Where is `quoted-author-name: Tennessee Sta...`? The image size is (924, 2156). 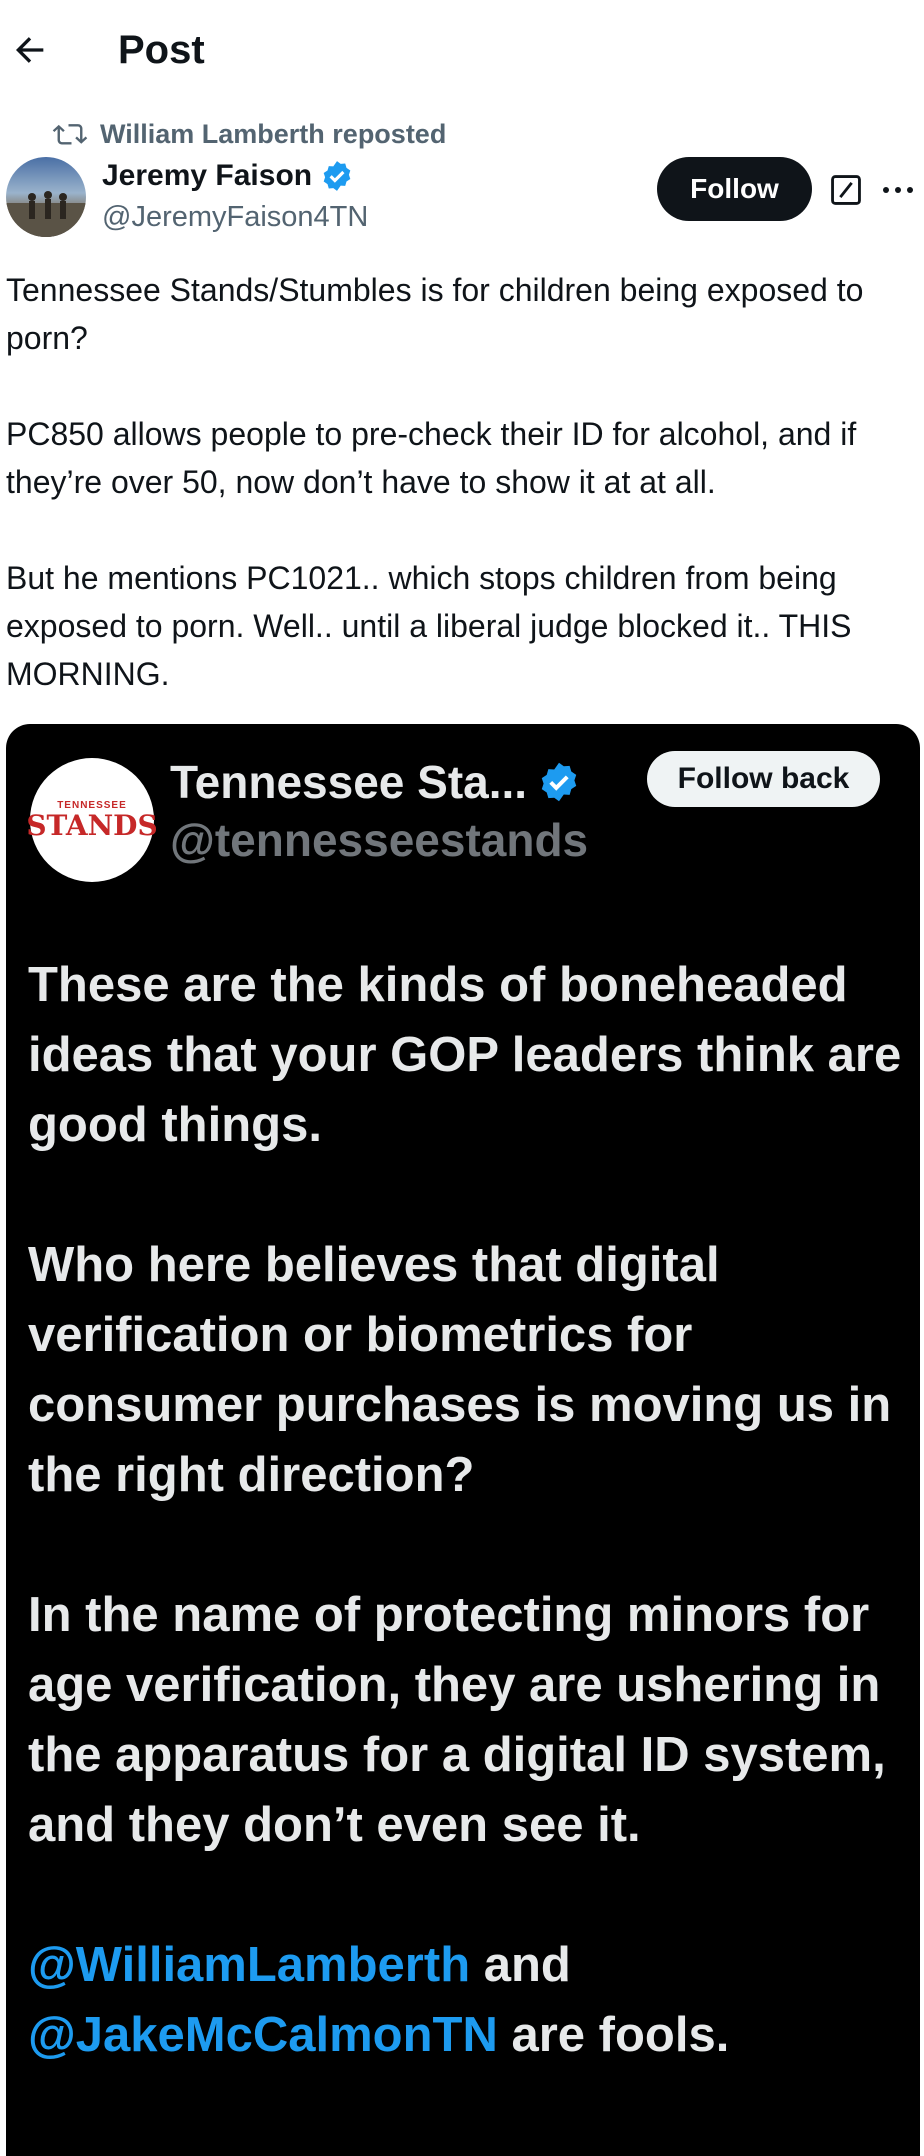
quoted-author-name: Tennessee Sta... is located at coordinates (375, 782).